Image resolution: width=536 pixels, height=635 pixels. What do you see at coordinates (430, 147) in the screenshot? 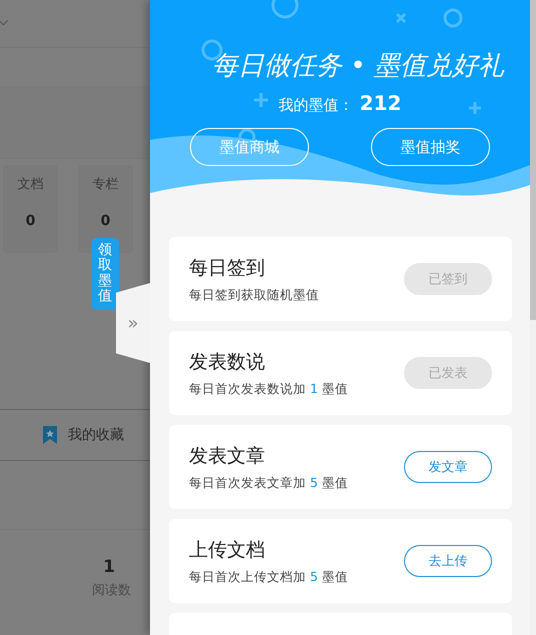
I see `banner-button: 墨值抽奖` at bounding box center [430, 147].